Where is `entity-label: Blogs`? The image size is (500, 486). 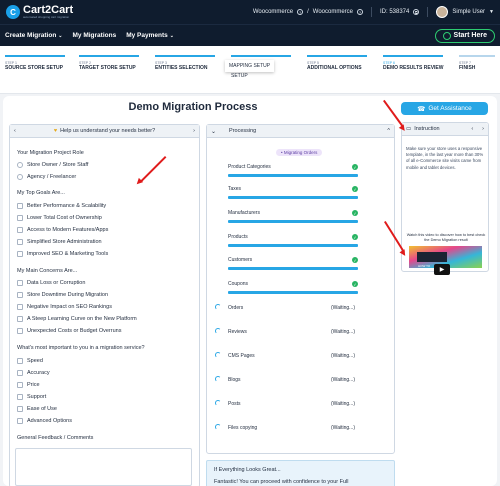
entity-label: Blogs is located at coordinates (234, 380).